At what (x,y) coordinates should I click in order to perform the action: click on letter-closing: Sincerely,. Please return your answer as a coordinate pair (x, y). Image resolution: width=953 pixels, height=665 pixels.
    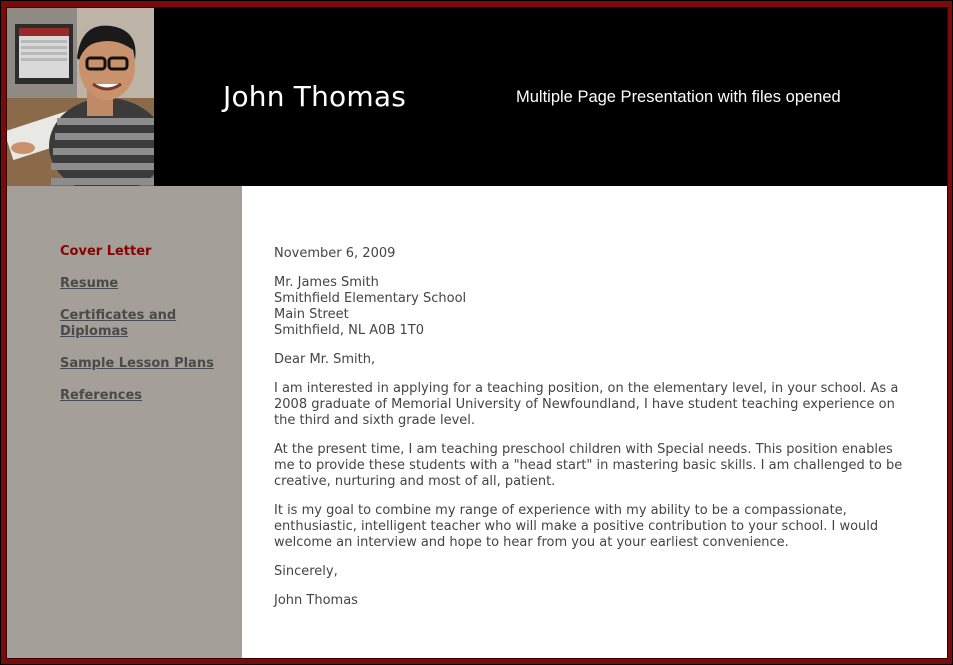
    Looking at the image, I should click on (306, 571).